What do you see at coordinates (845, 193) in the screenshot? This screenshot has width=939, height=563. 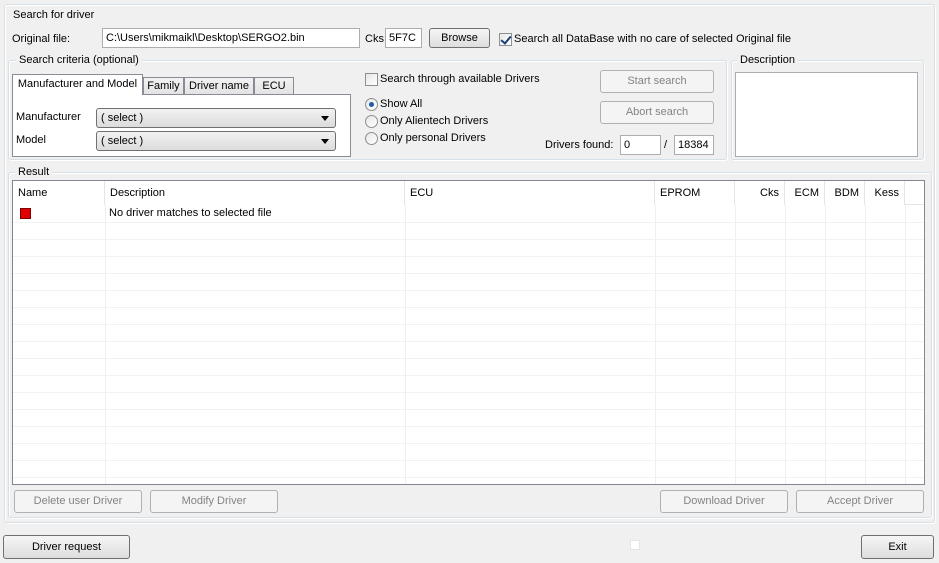 I see `col-header-bdm: BDM` at bounding box center [845, 193].